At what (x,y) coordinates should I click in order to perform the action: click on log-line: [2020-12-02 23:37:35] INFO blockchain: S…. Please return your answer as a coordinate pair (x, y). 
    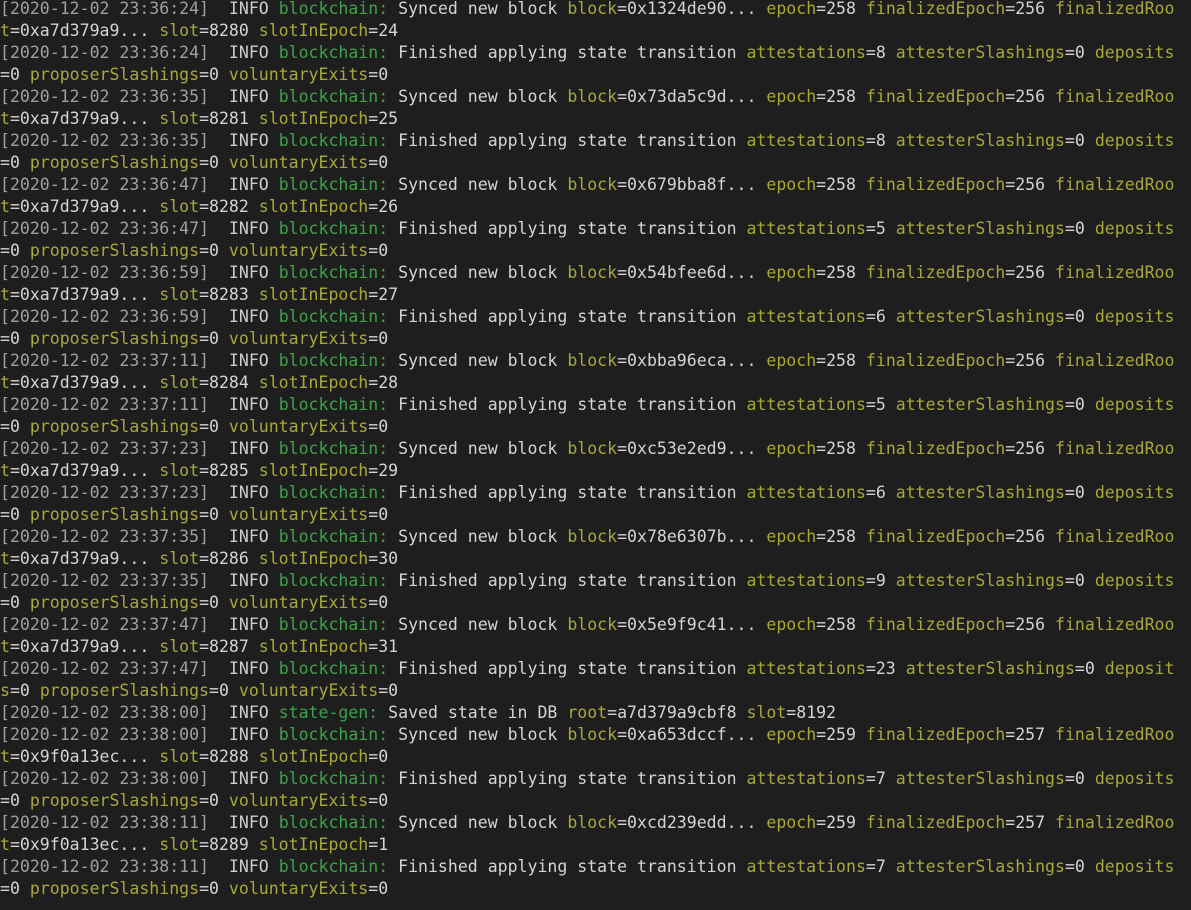
    Looking at the image, I should click on (595, 537).